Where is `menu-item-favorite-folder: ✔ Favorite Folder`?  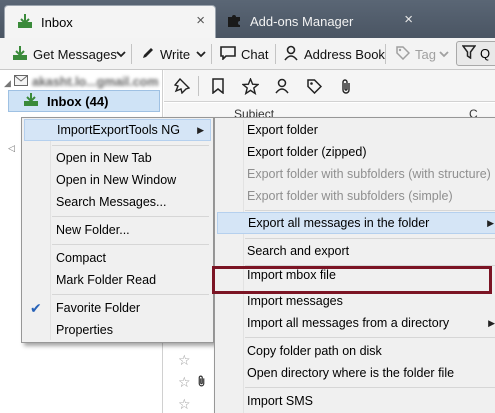
menu-item-favorite-folder: ✔ Favorite Folder is located at coordinates (117, 308).